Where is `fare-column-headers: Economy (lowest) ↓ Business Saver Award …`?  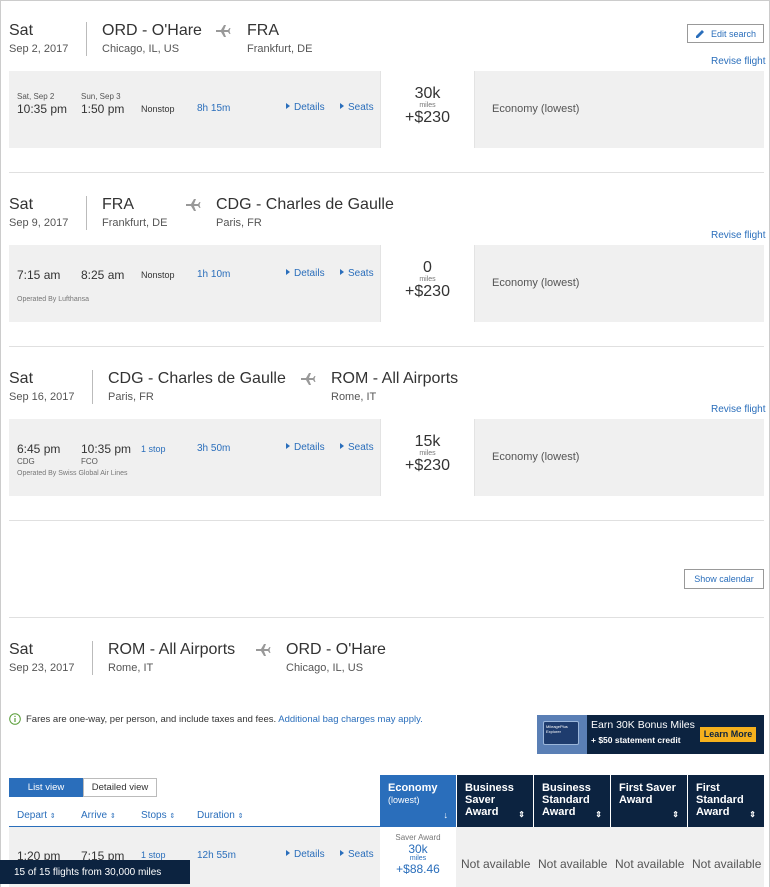 fare-column-headers: Economy (lowest) ↓ Business Saver Award … is located at coordinates (572, 801).